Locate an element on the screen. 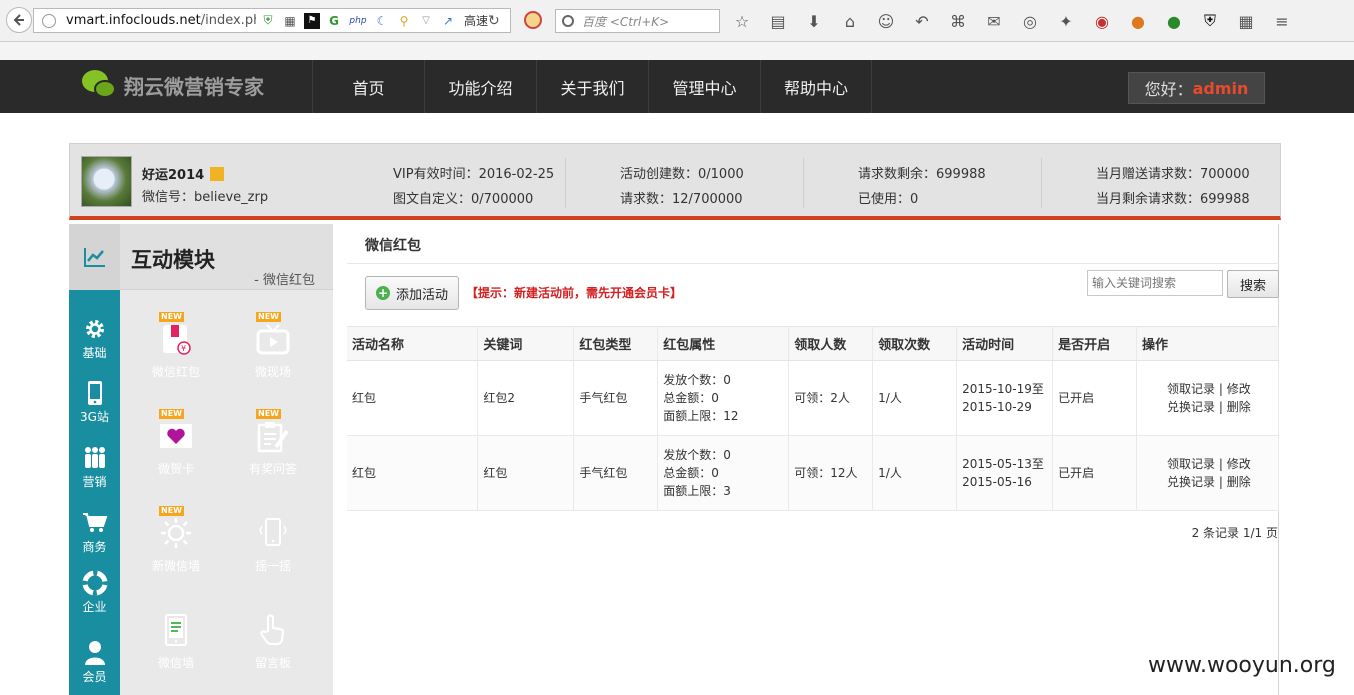  chat-icon: ✉ is located at coordinates (994, 21).